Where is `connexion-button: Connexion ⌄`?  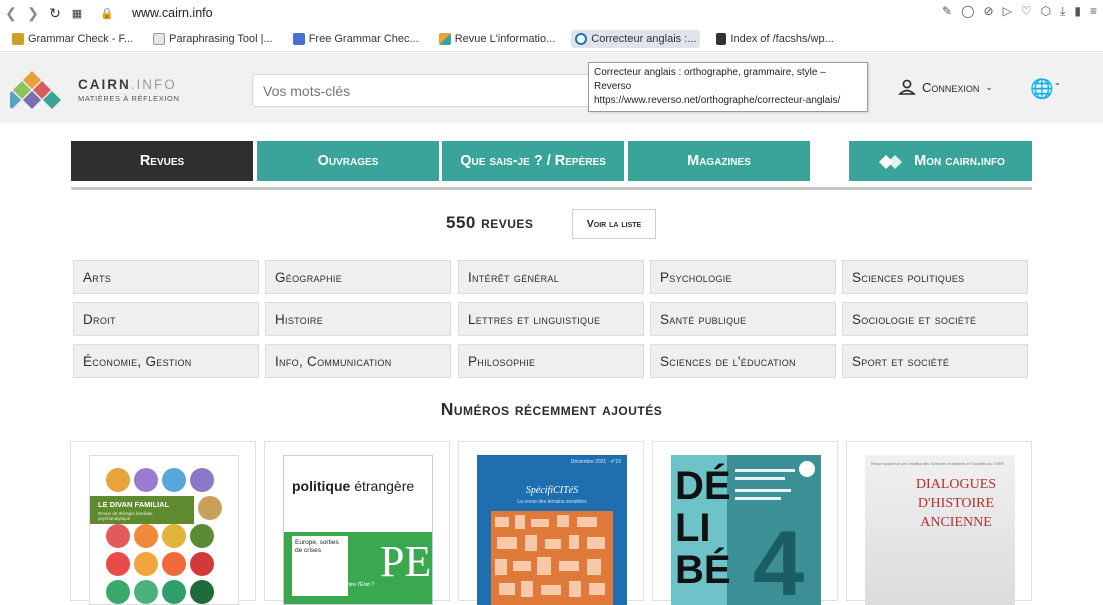 connexion-button: Connexion ⌄ is located at coordinates (945, 87).